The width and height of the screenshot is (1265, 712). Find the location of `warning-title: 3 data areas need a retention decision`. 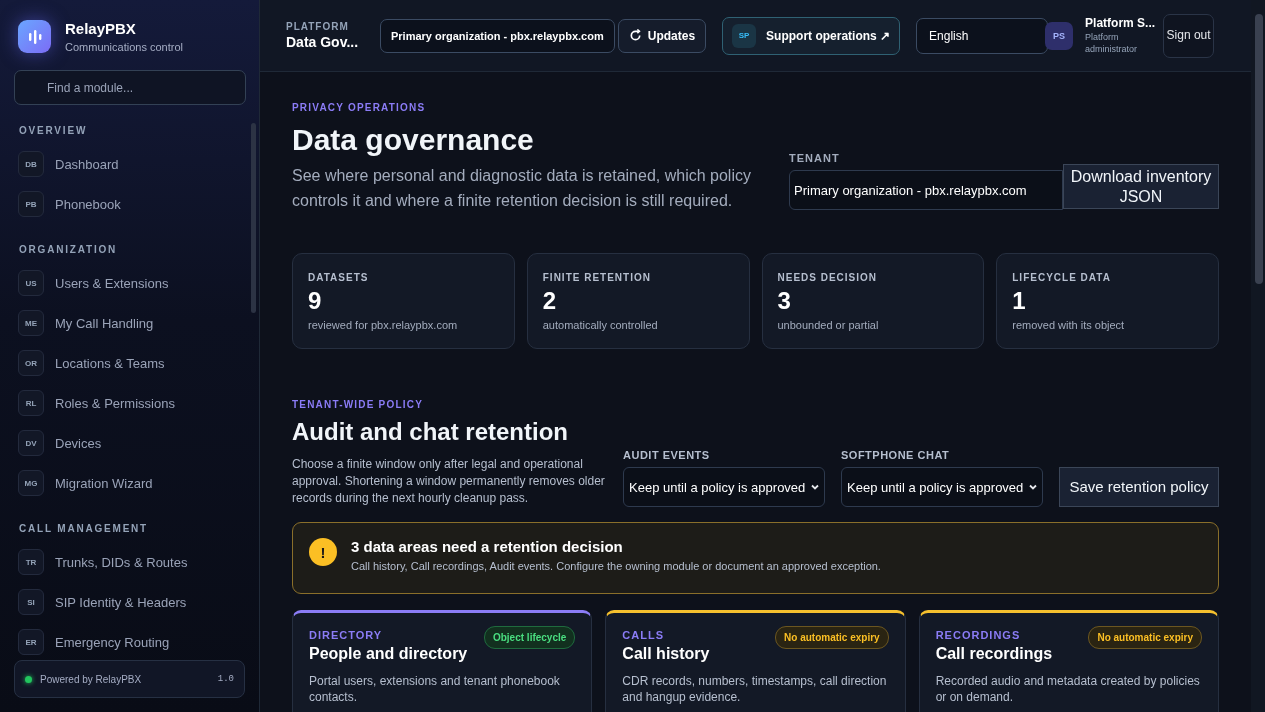

warning-title: 3 data areas need a retention decision is located at coordinates (487, 546).